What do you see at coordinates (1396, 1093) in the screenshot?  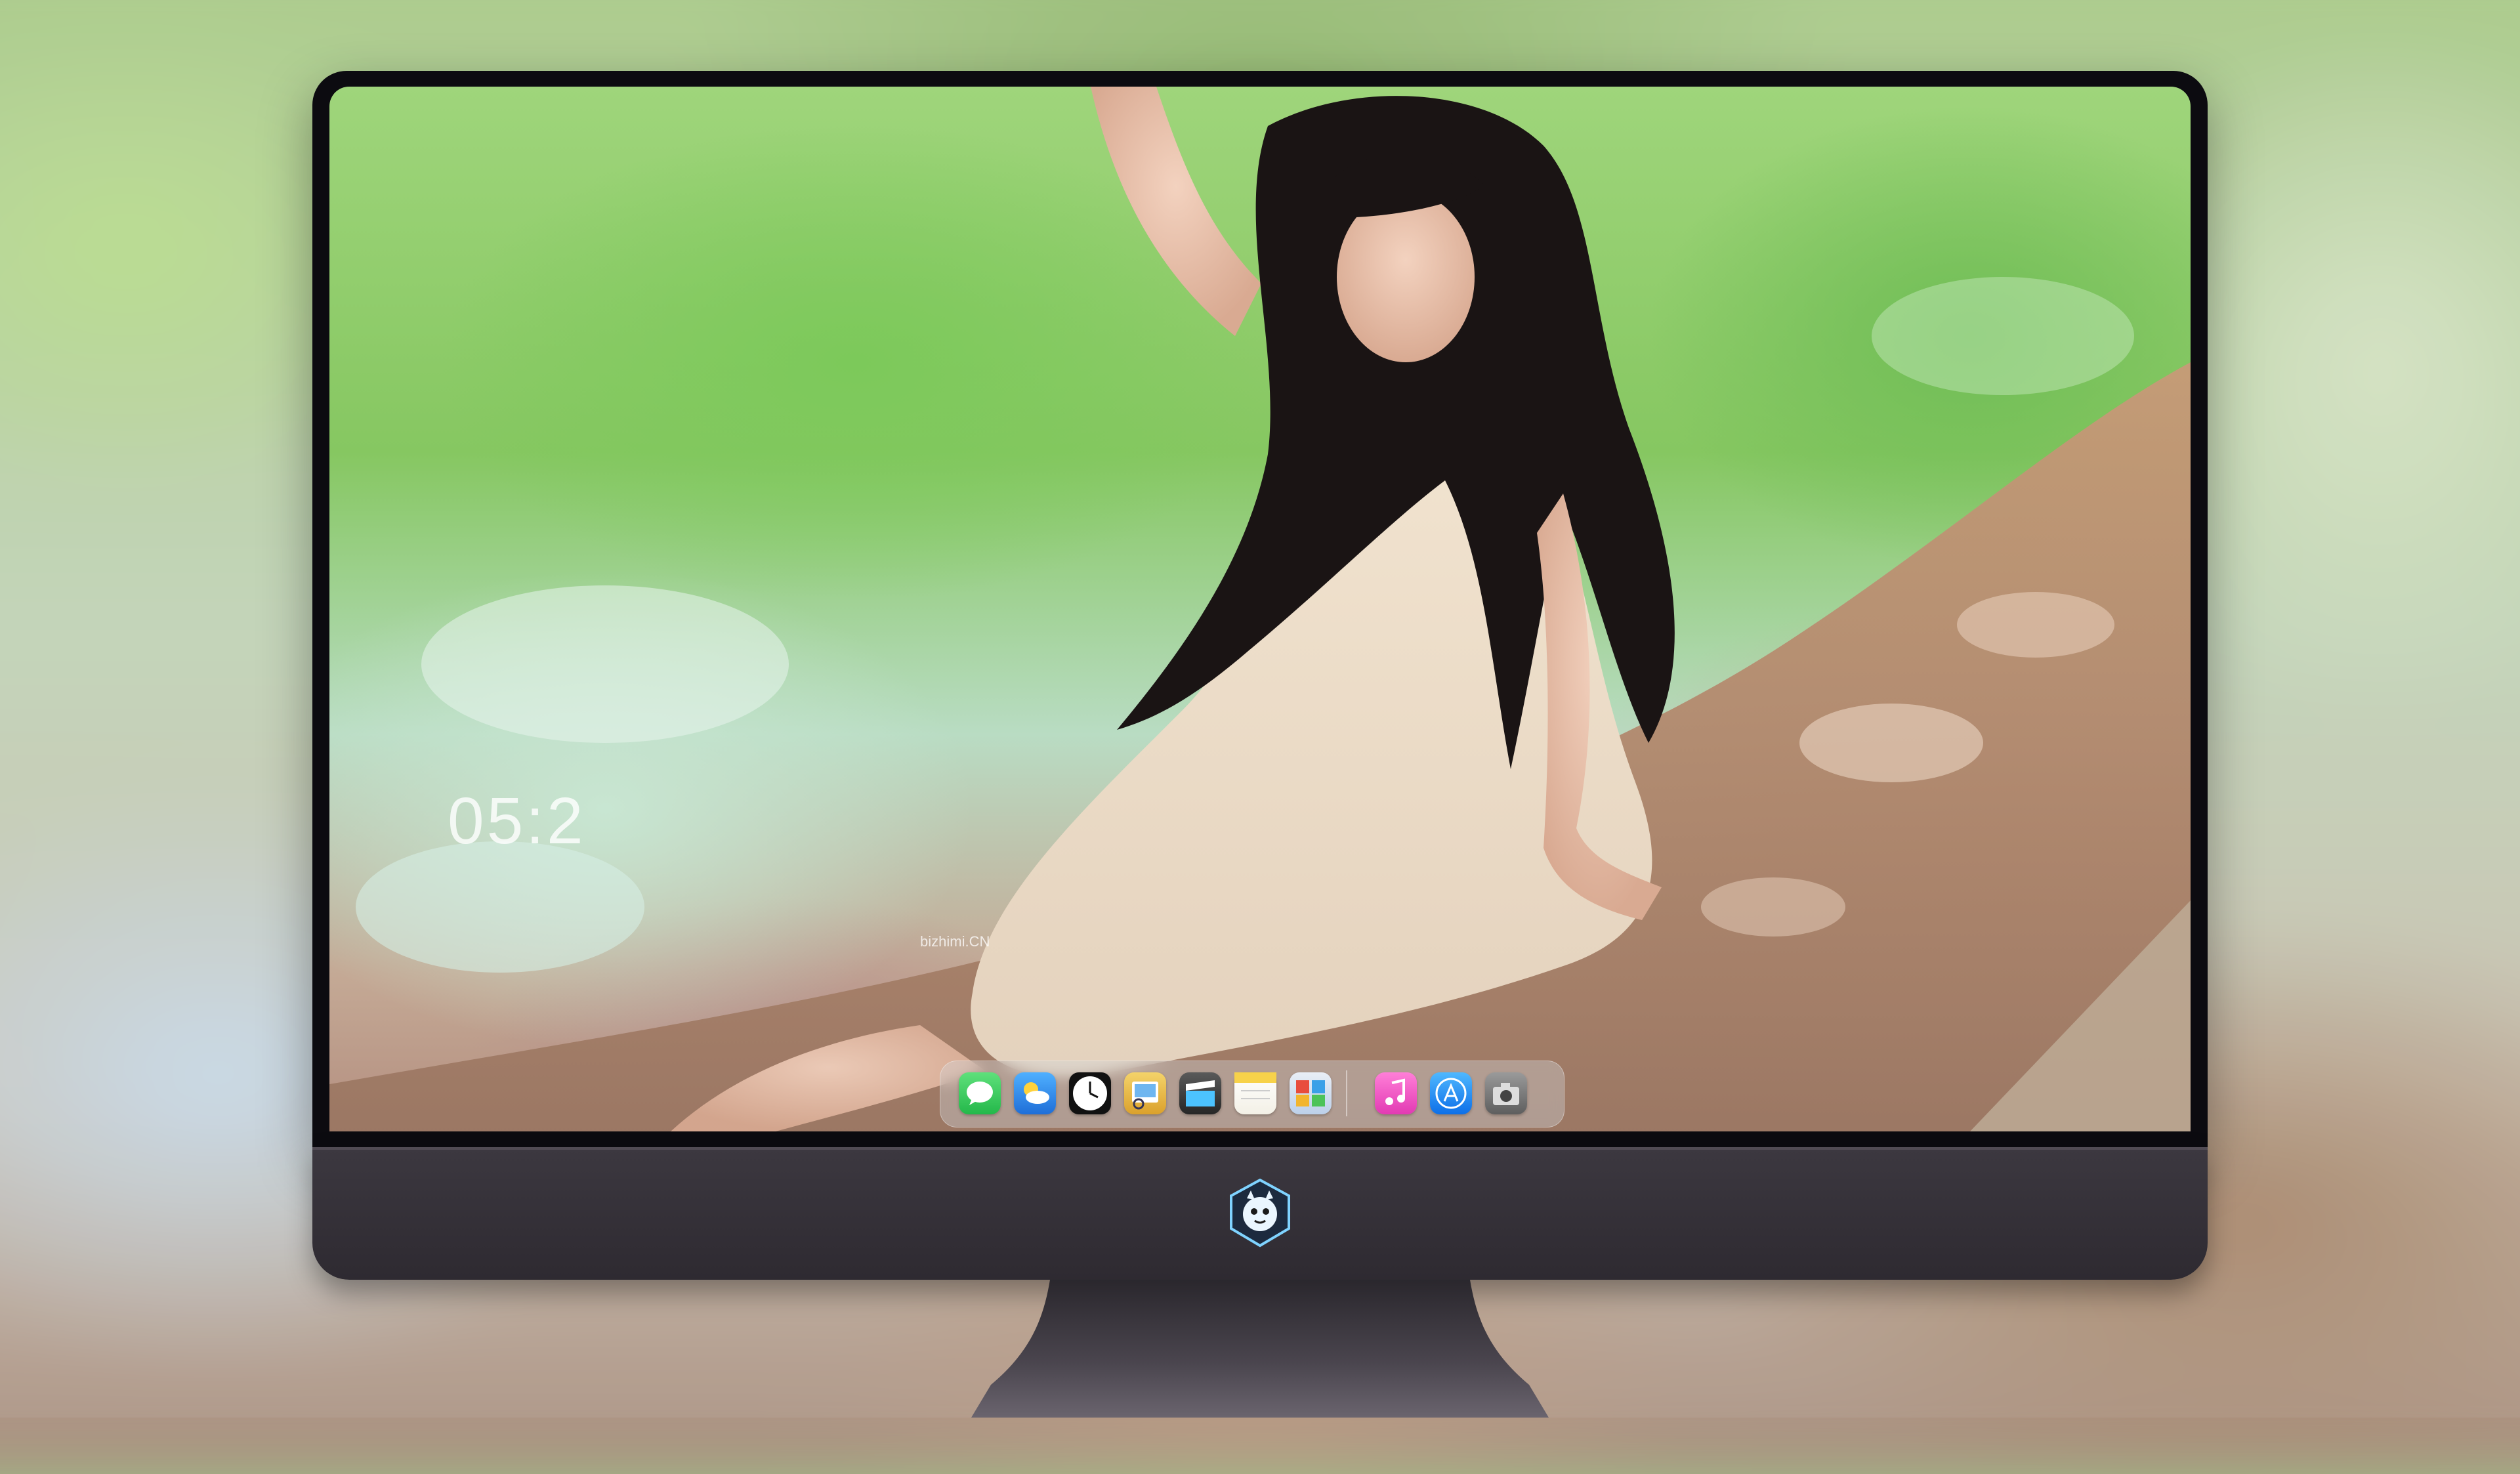 I see `music-icon` at bounding box center [1396, 1093].